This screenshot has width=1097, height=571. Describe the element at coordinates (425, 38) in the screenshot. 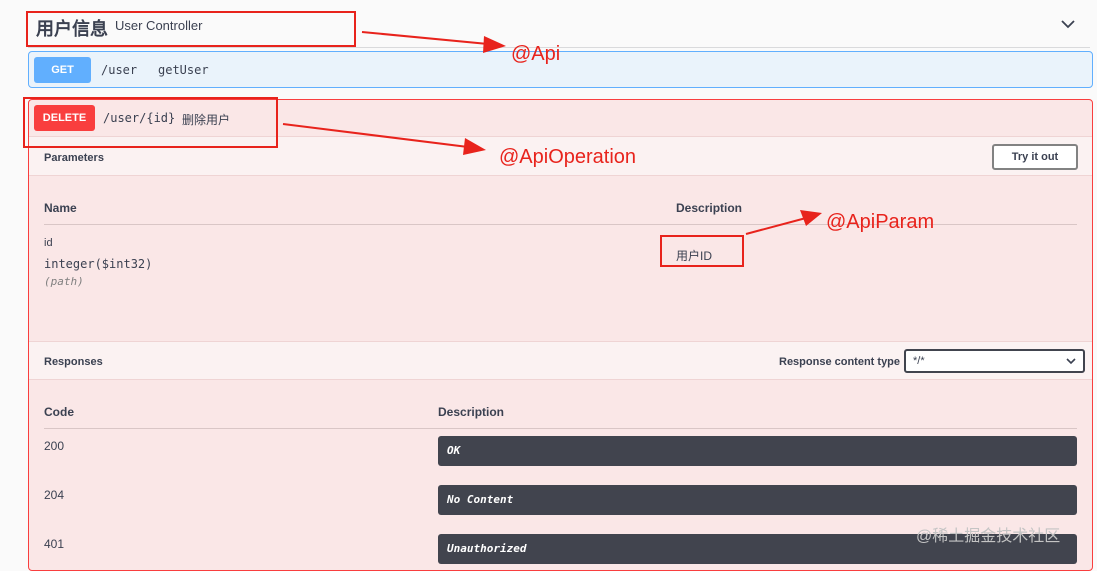

I see `annotation-arrow-api` at that location.